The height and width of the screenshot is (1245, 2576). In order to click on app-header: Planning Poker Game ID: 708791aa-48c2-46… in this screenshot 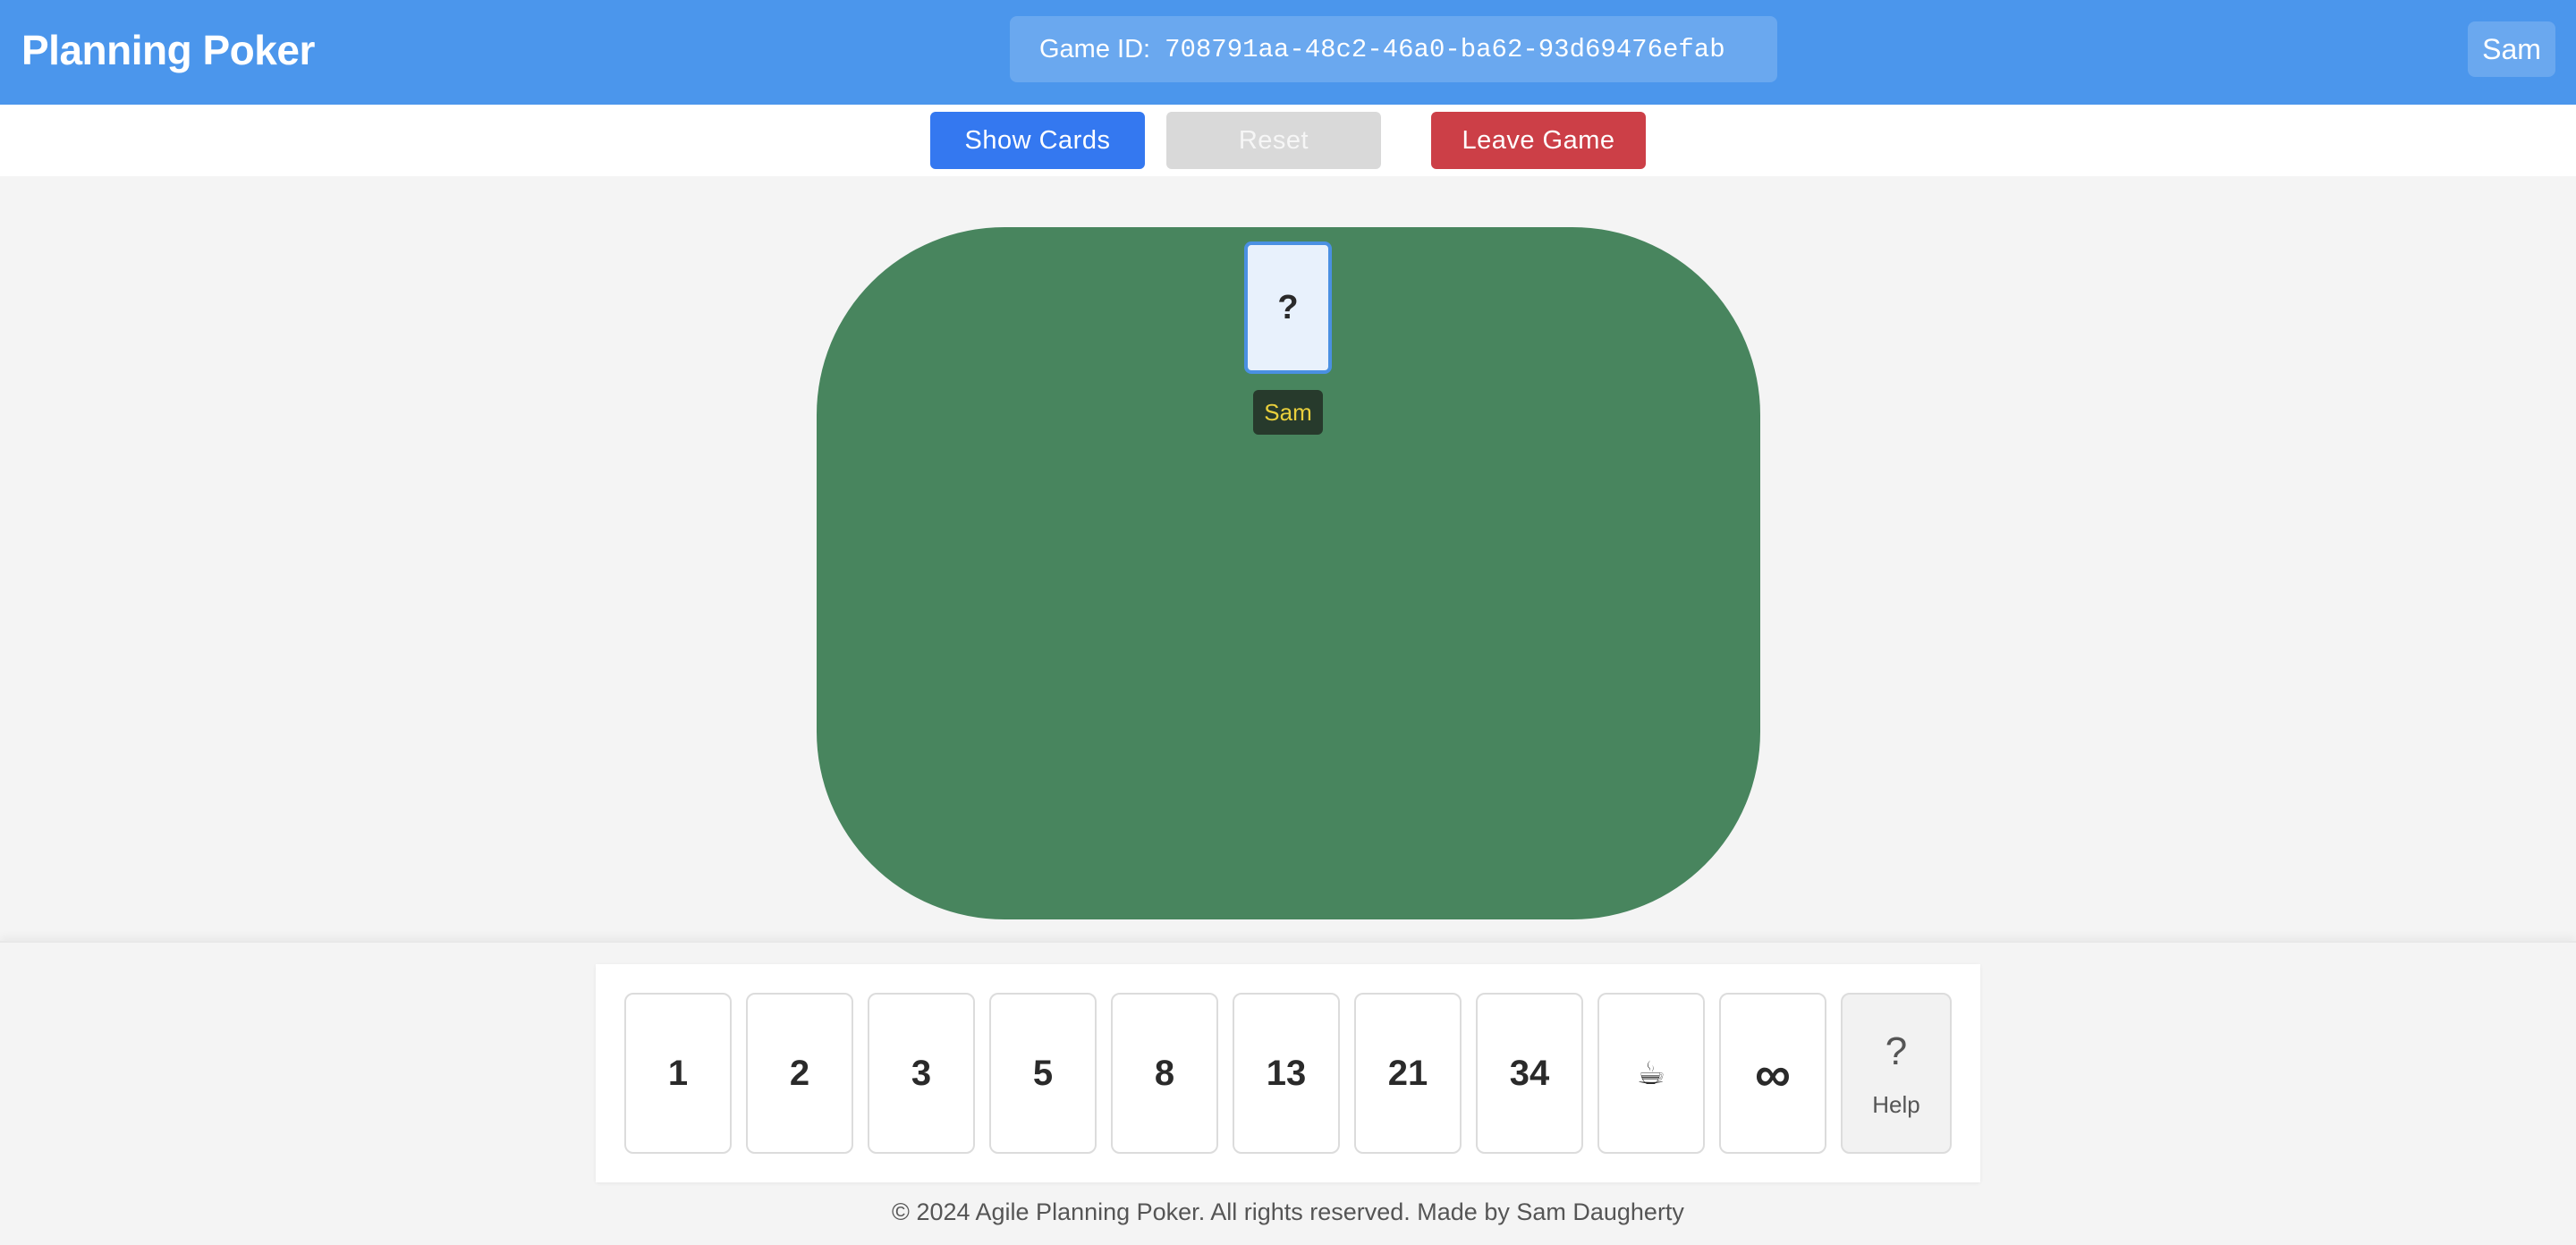, I will do `click(1288, 52)`.